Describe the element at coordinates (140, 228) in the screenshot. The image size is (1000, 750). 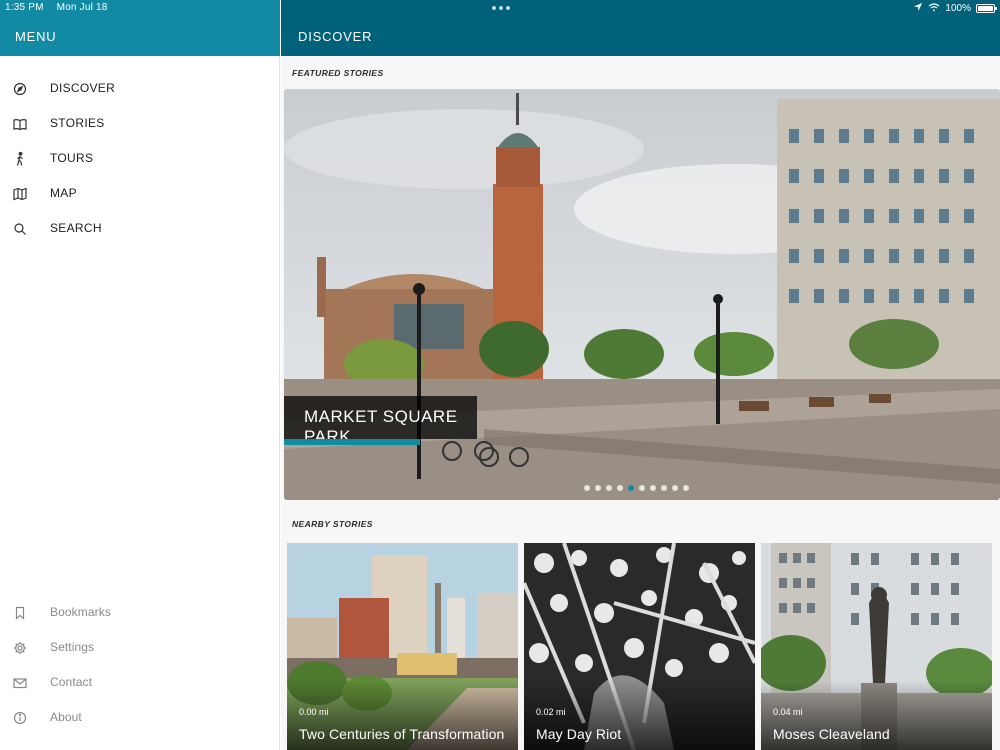
I see `sidebar-item-search: SEARCH` at that location.